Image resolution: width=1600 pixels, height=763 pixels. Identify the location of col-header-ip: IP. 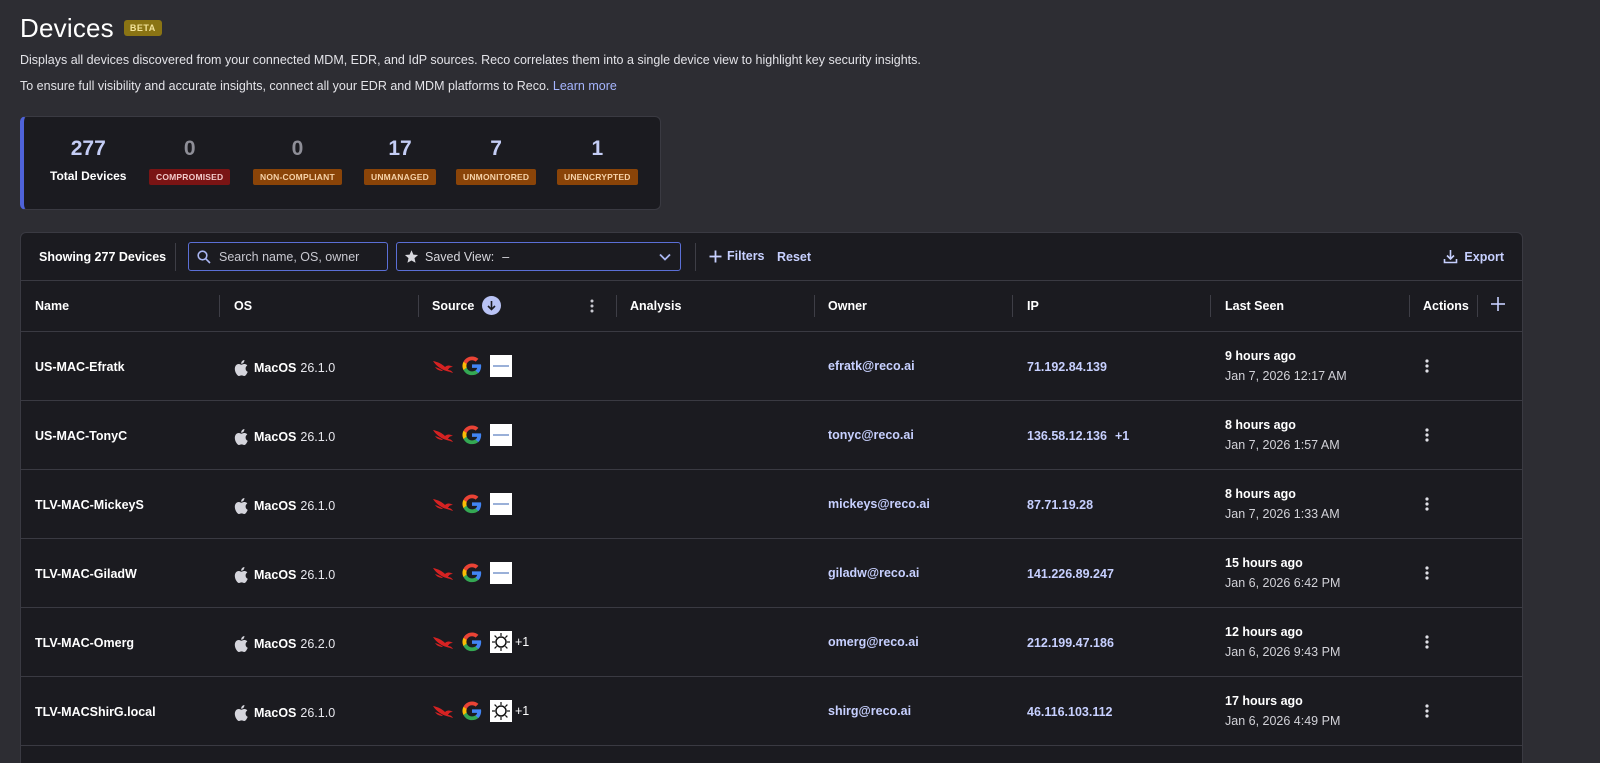
(1033, 306).